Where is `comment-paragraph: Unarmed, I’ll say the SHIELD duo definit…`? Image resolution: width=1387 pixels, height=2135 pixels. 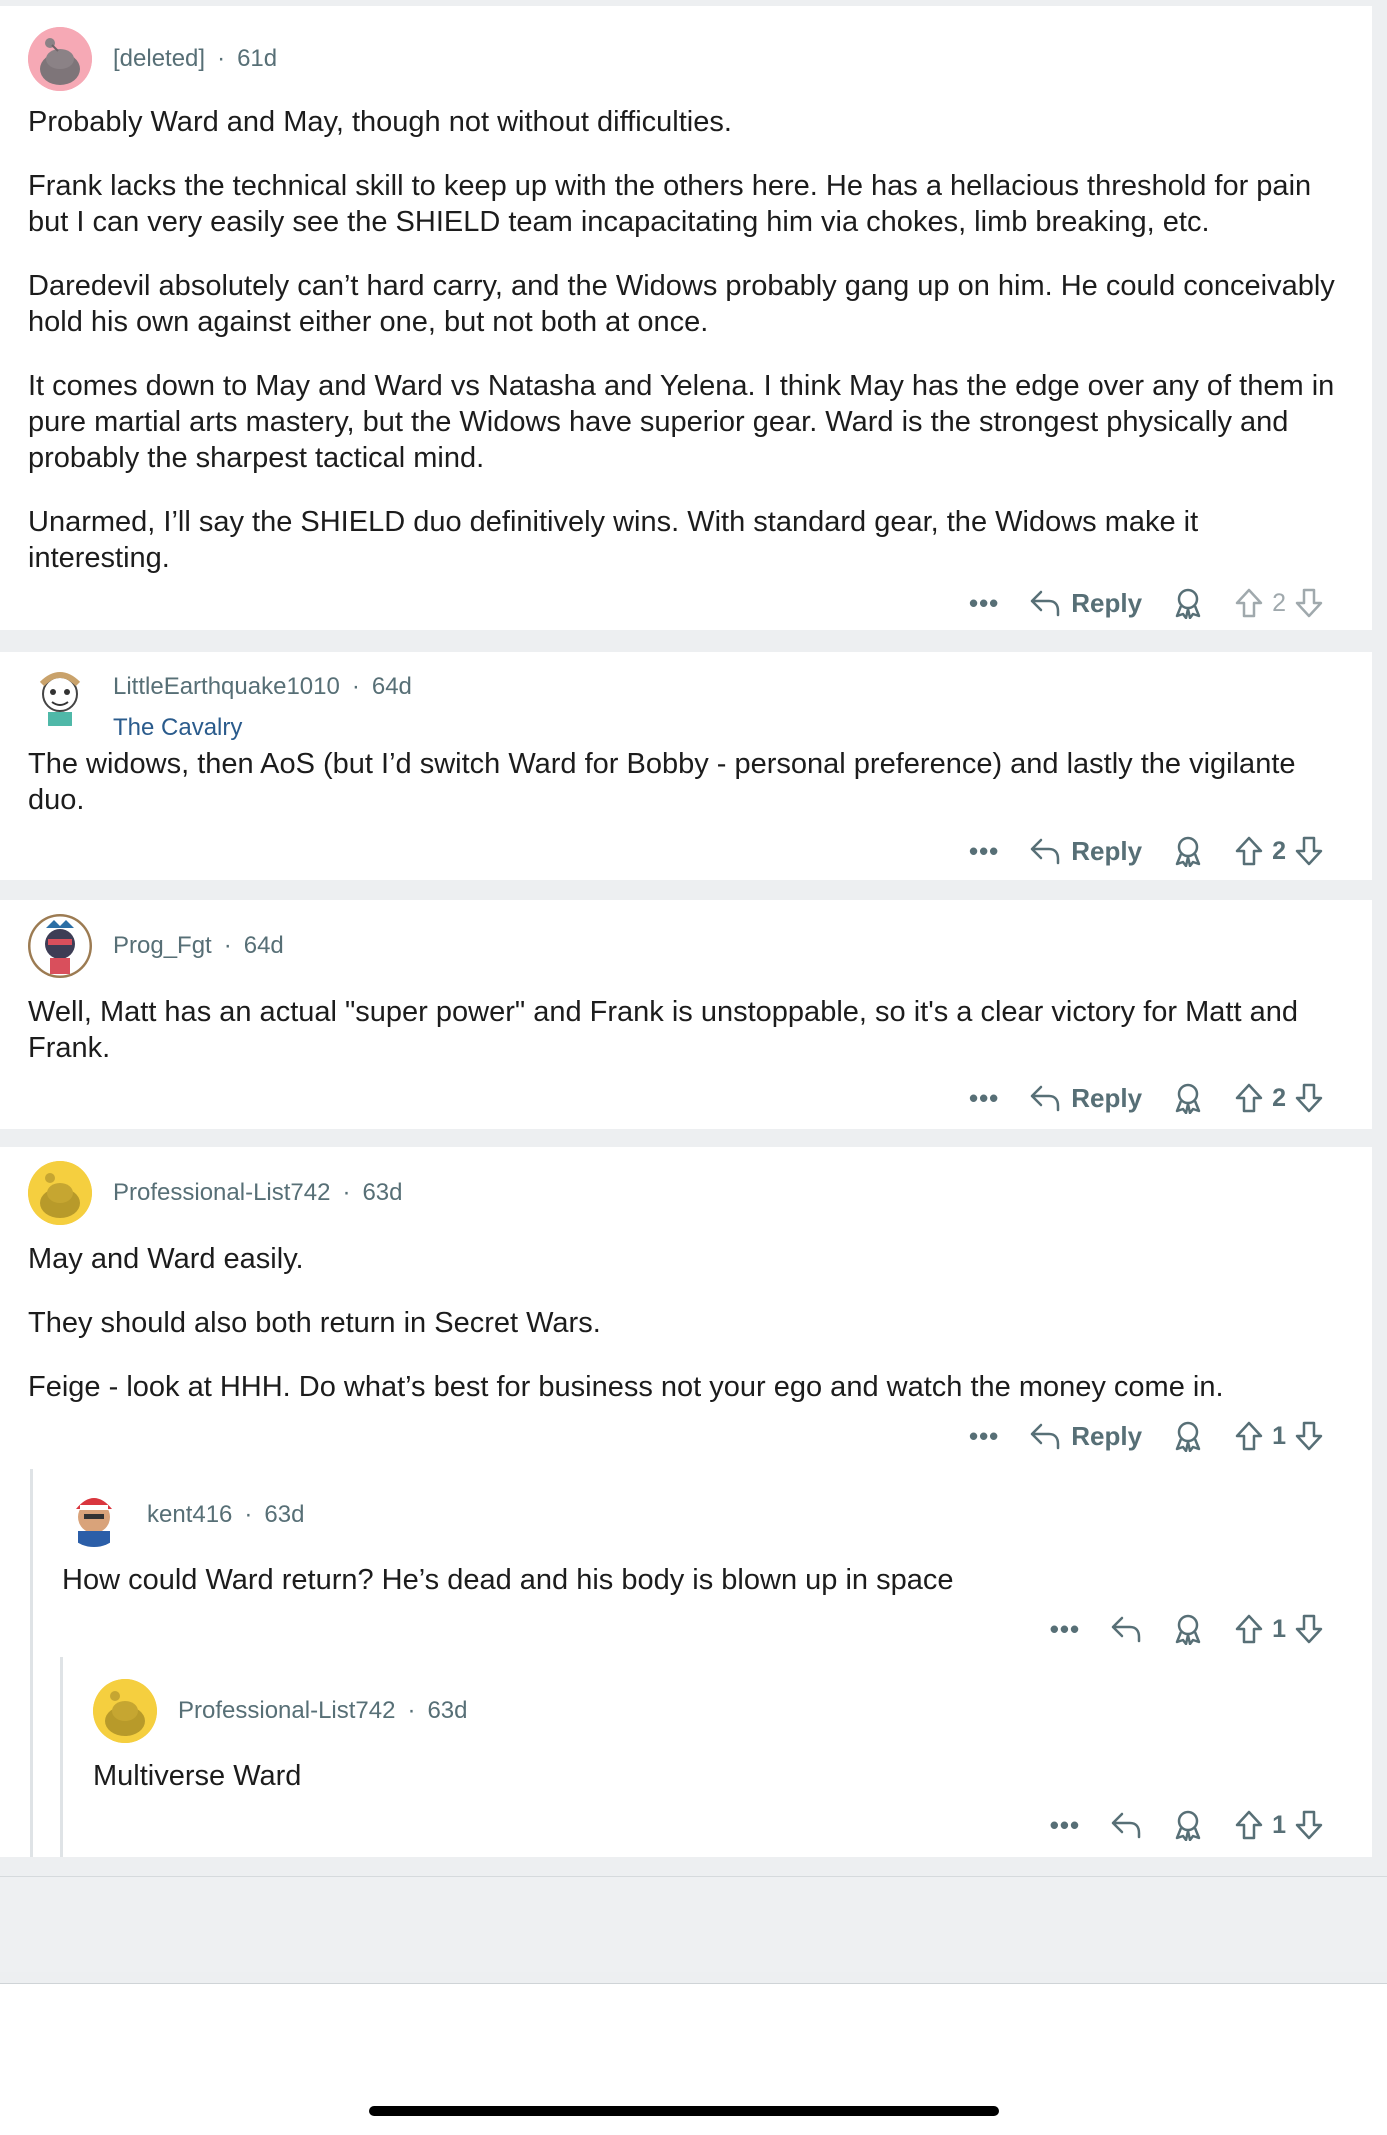 comment-paragraph: Unarmed, I’ll say the SHIELD duo definit… is located at coordinates (613, 540).